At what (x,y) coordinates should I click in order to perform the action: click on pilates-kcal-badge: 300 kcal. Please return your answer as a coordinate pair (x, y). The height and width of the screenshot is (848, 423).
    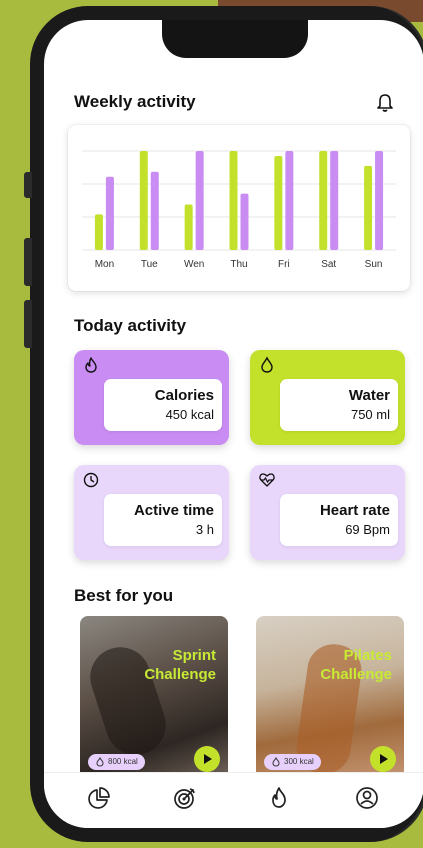
    Looking at the image, I should click on (292, 762).